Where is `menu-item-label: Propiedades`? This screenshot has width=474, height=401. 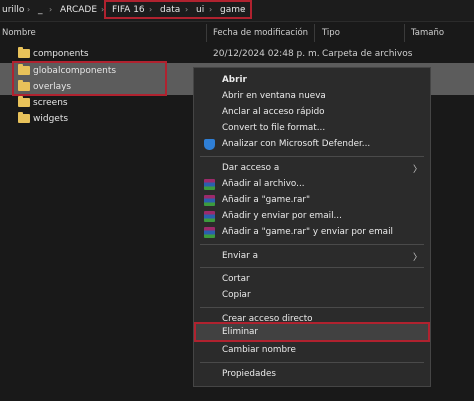 menu-item-label: Propiedades is located at coordinates (249, 374).